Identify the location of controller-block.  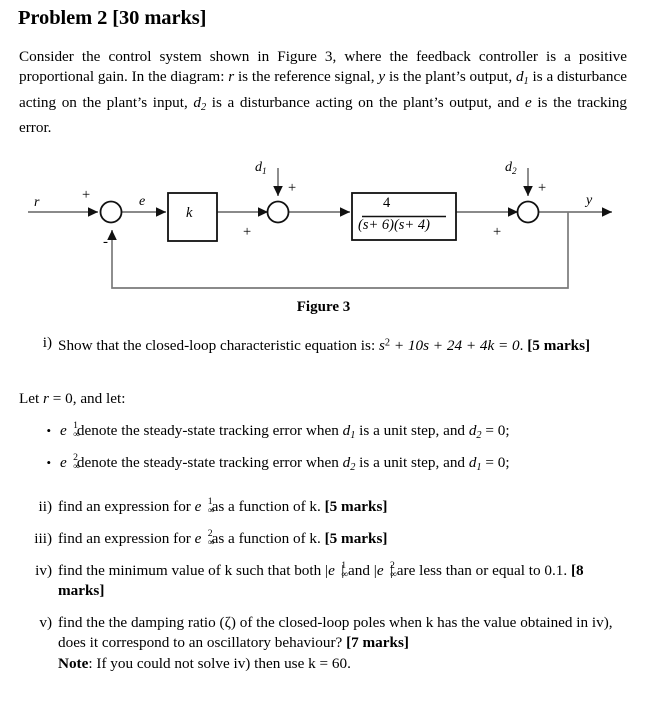
(192, 217).